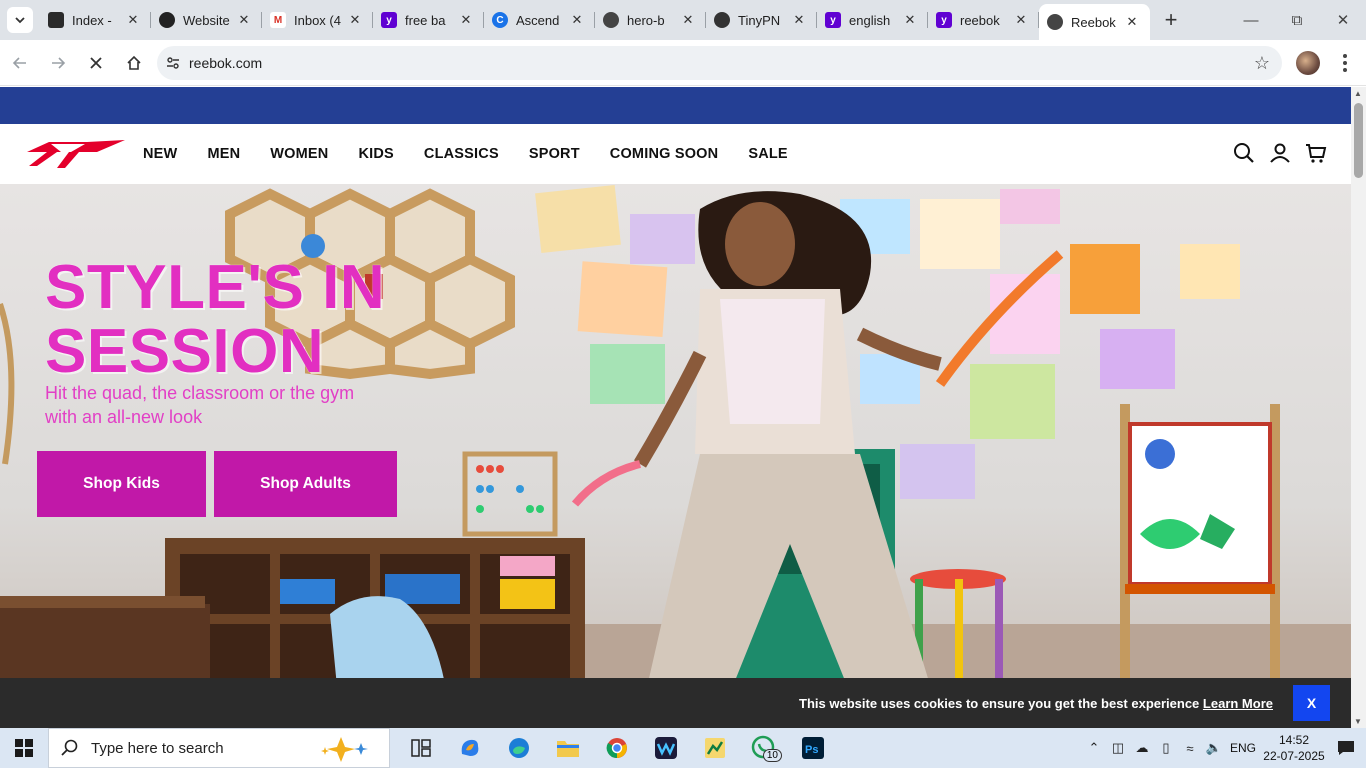  What do you see at coordinates (1358, 721) in the screenshot?
I see `scroll-down-icon: ▼` at bounding box center [1358, 721].